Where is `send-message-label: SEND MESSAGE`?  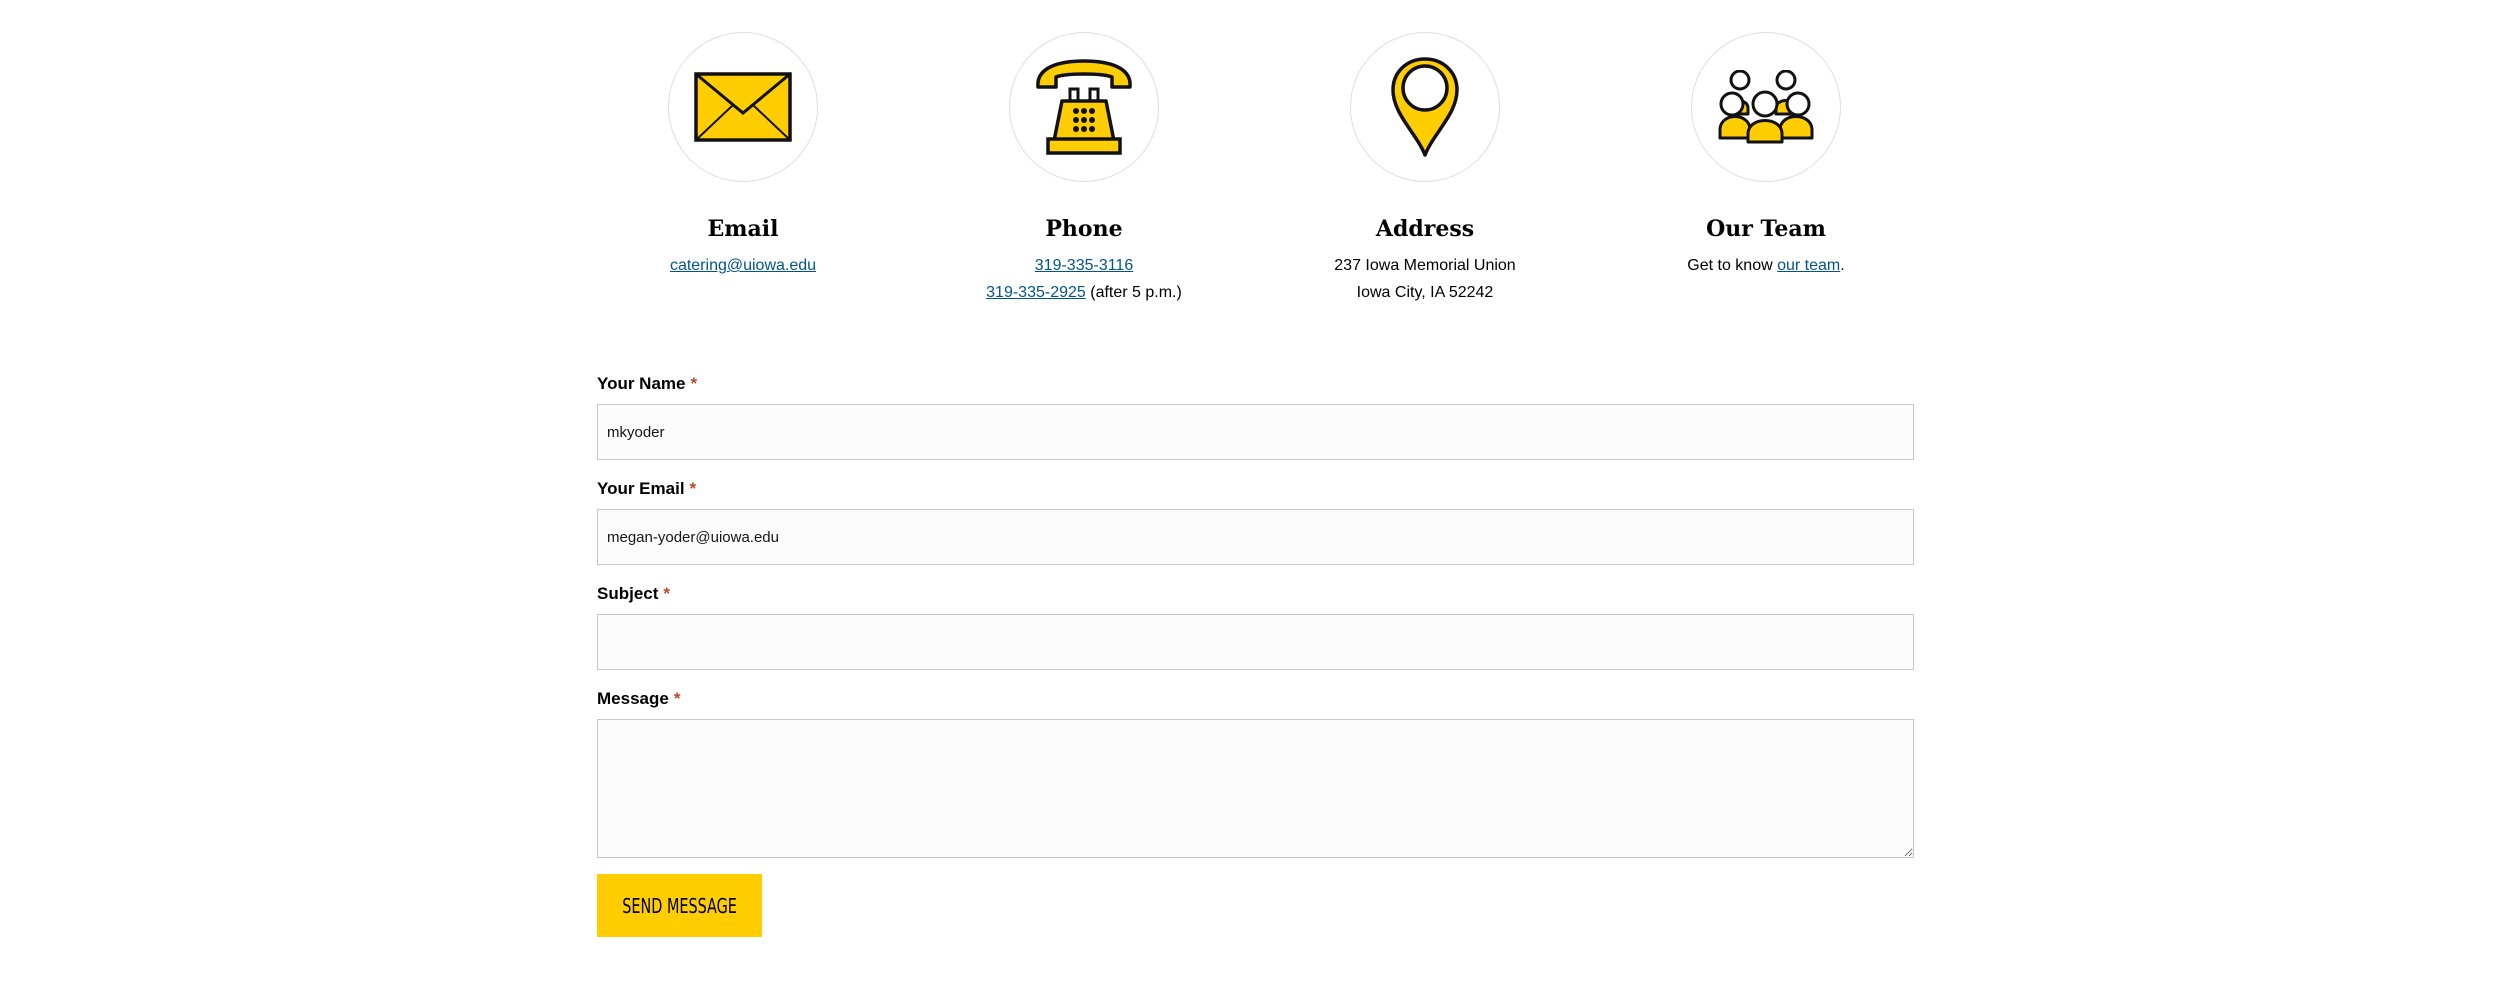 send-message-label: SEND MESSAGE is located at coordinates (679, 905).